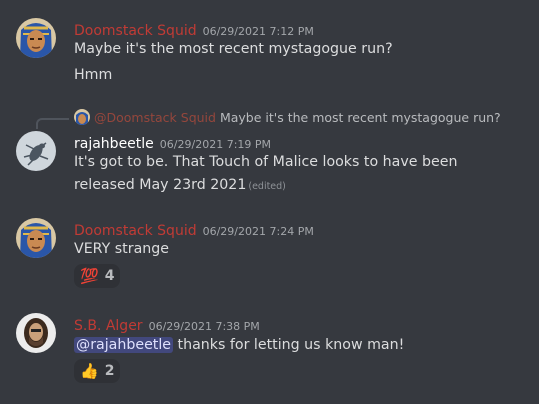 This screenshot has height=404, width=539. I want to click on timestamp: 06/29/2021 7:38 PM, so click(204, 326).